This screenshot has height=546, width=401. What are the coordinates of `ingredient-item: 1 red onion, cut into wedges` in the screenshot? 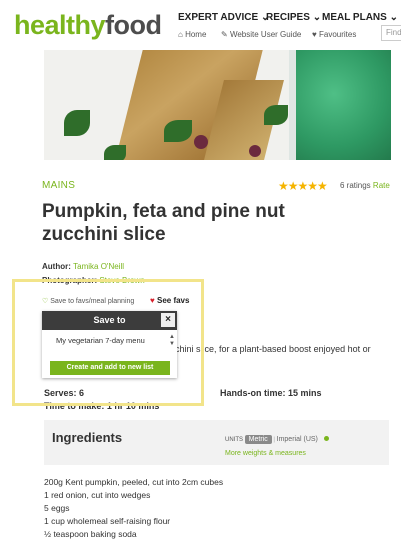 It's located at (97, 495).